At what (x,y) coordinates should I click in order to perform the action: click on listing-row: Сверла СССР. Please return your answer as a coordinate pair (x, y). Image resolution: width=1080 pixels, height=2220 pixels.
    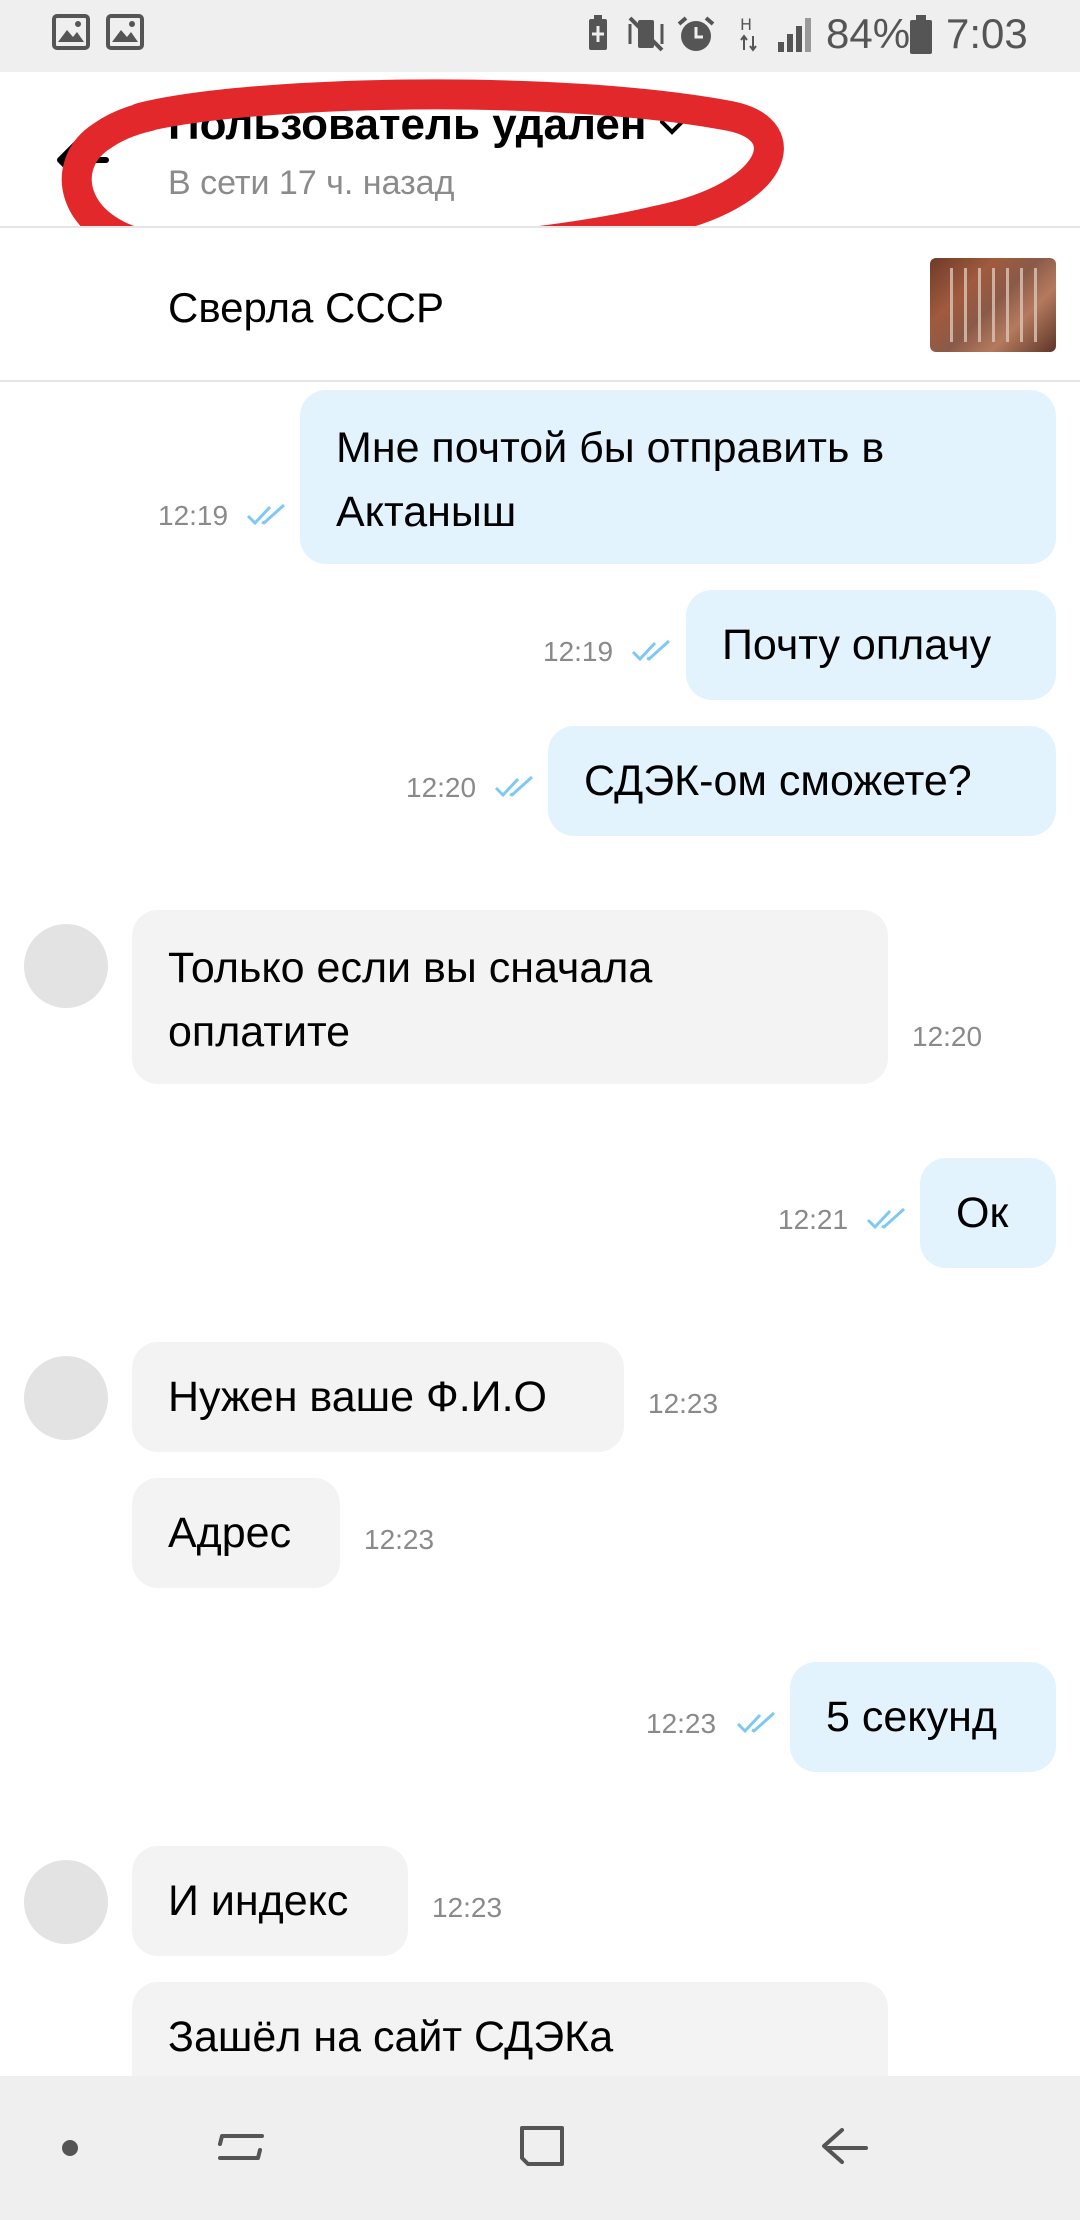
    Looking at the image, I should click on (540, 304).